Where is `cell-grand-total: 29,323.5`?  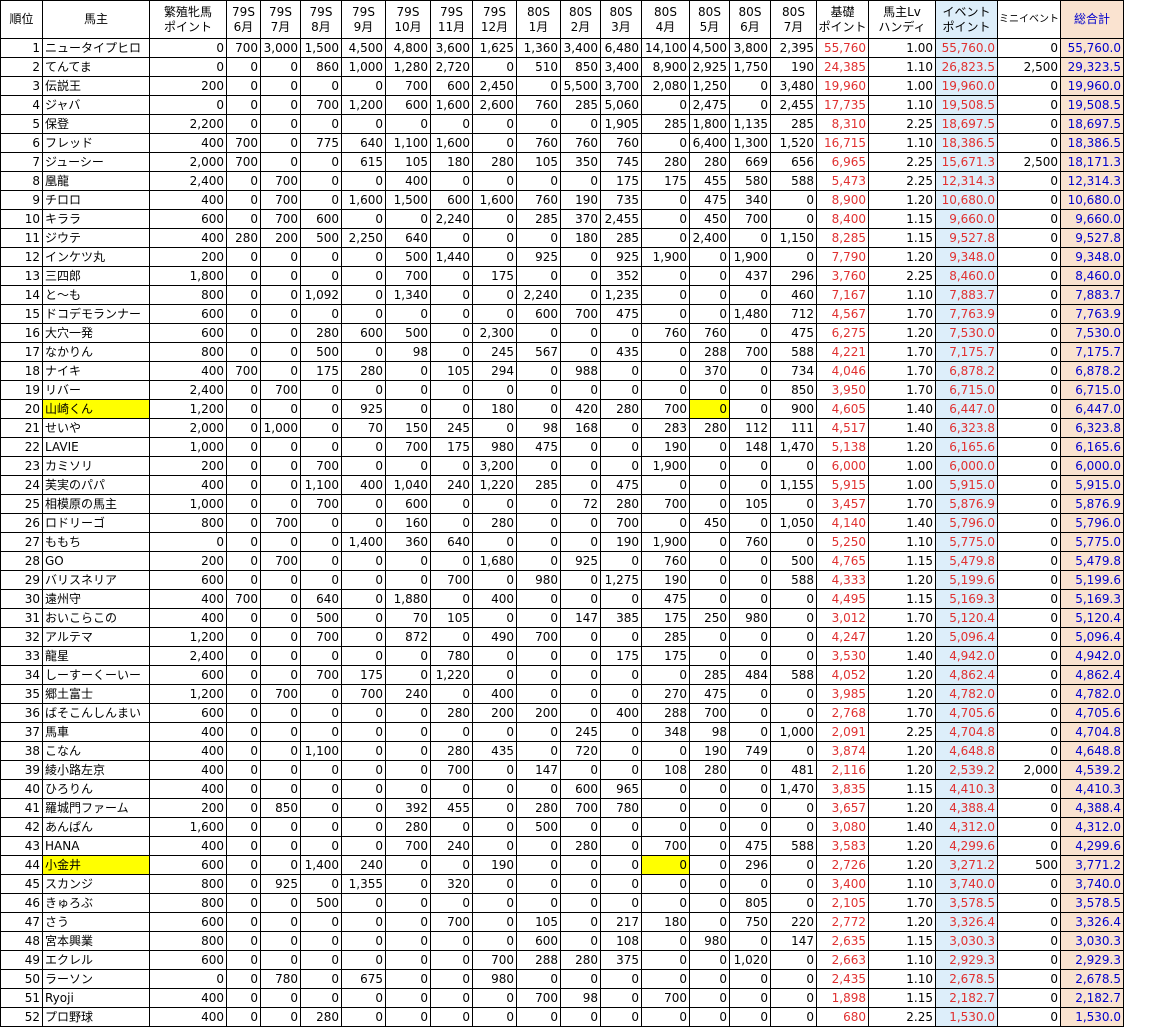 cell-grand-total: 29,323.5 is located at coordinates (1092, 67).